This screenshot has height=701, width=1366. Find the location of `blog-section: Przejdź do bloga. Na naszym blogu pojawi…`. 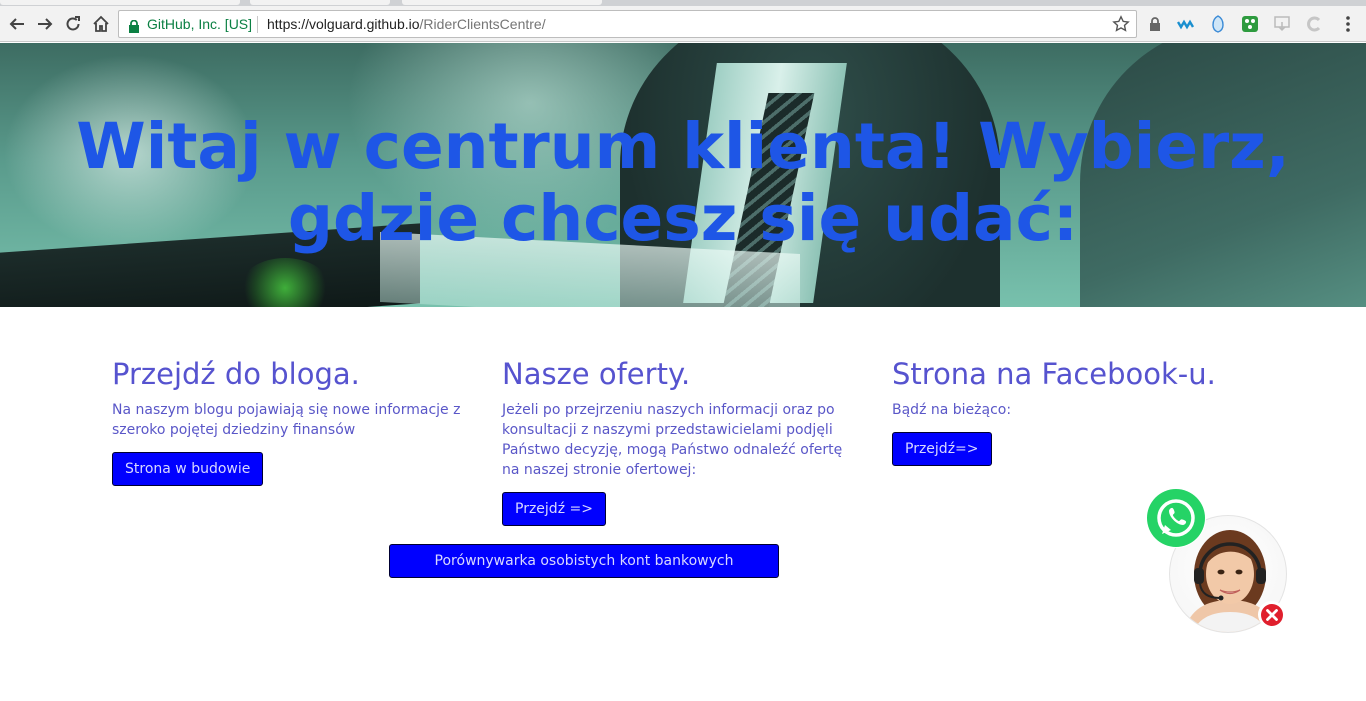

blog-section: Przejdź do bloga. Na naszym blogu pojawi… is located at coordinates (292, 421).